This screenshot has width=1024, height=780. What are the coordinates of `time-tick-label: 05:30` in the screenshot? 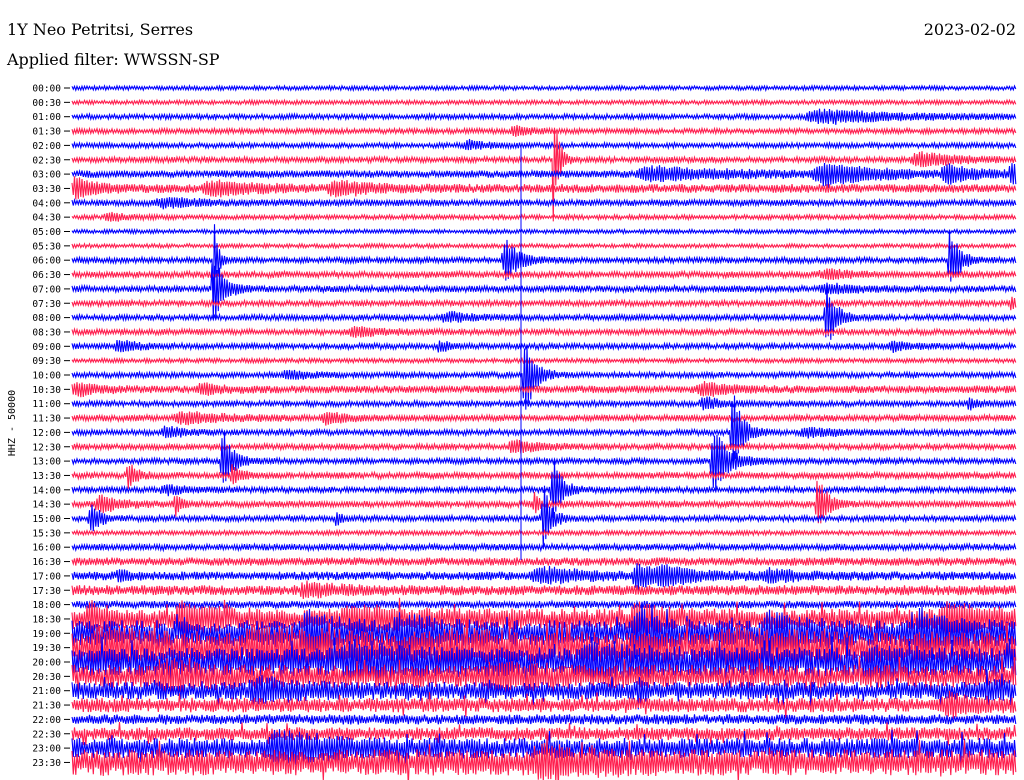 It's located at (46, 246).